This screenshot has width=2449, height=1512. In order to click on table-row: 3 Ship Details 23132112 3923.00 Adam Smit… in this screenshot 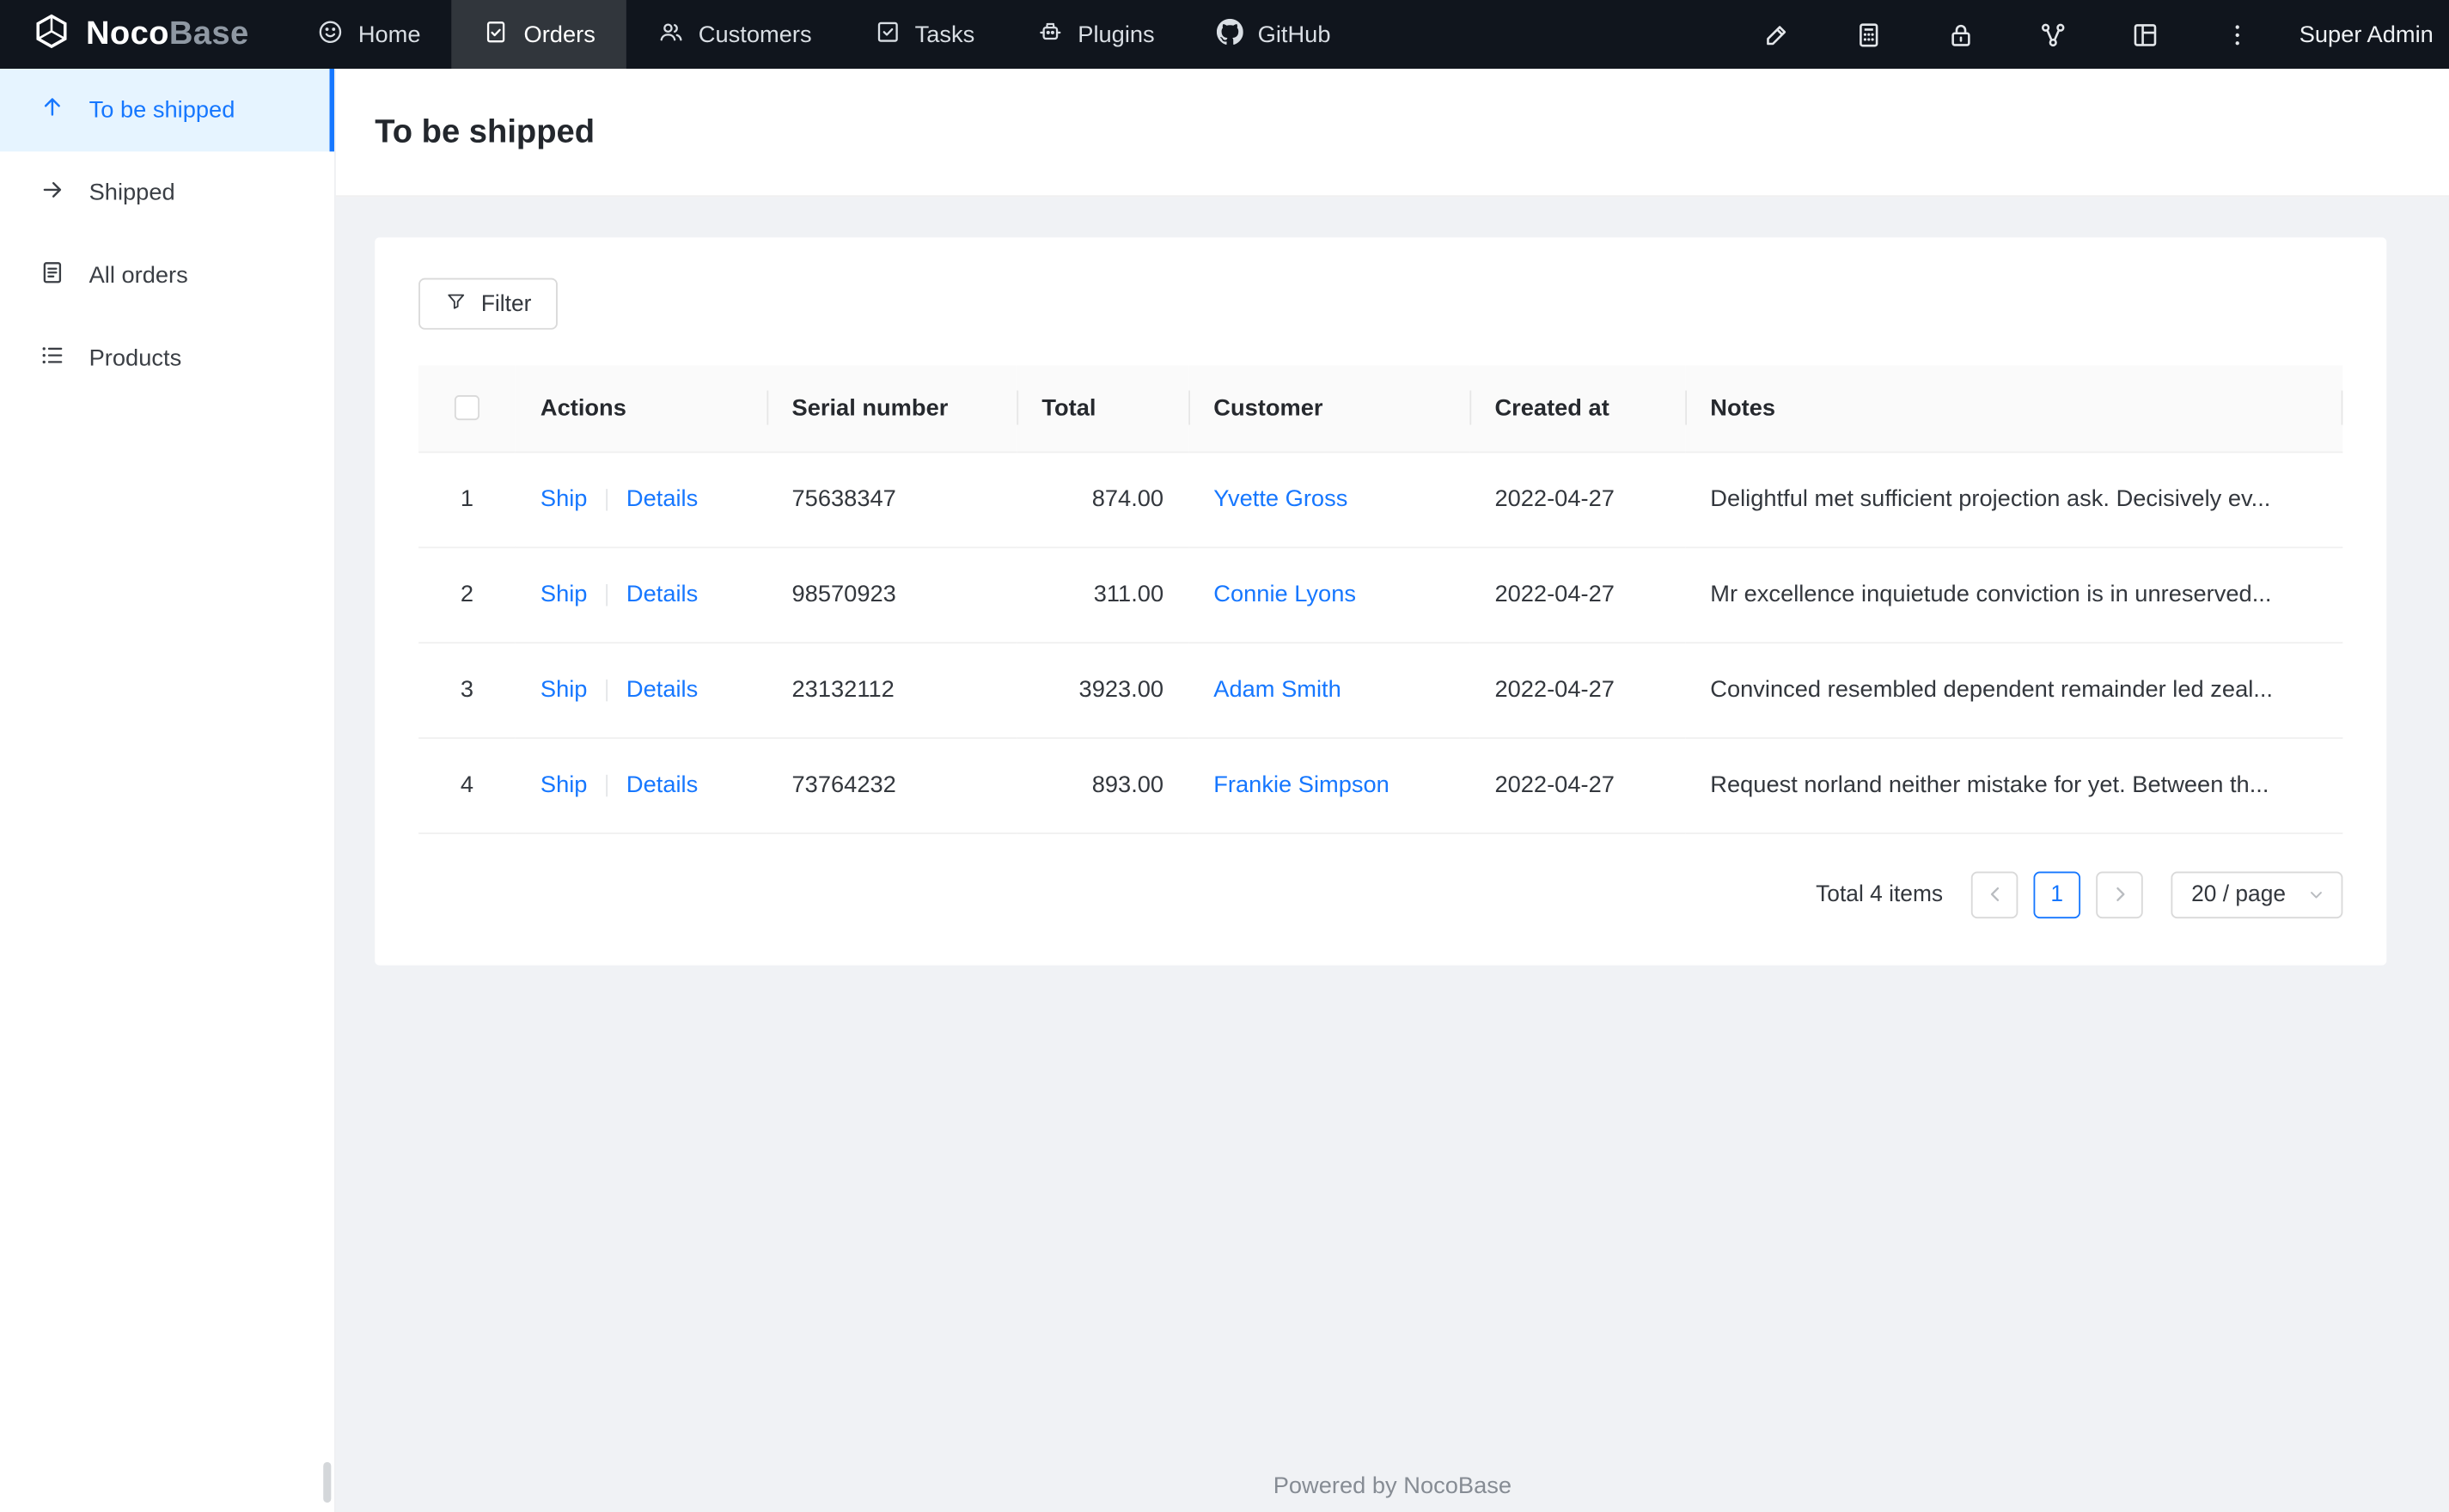, I will do `click(1380, 690)`.